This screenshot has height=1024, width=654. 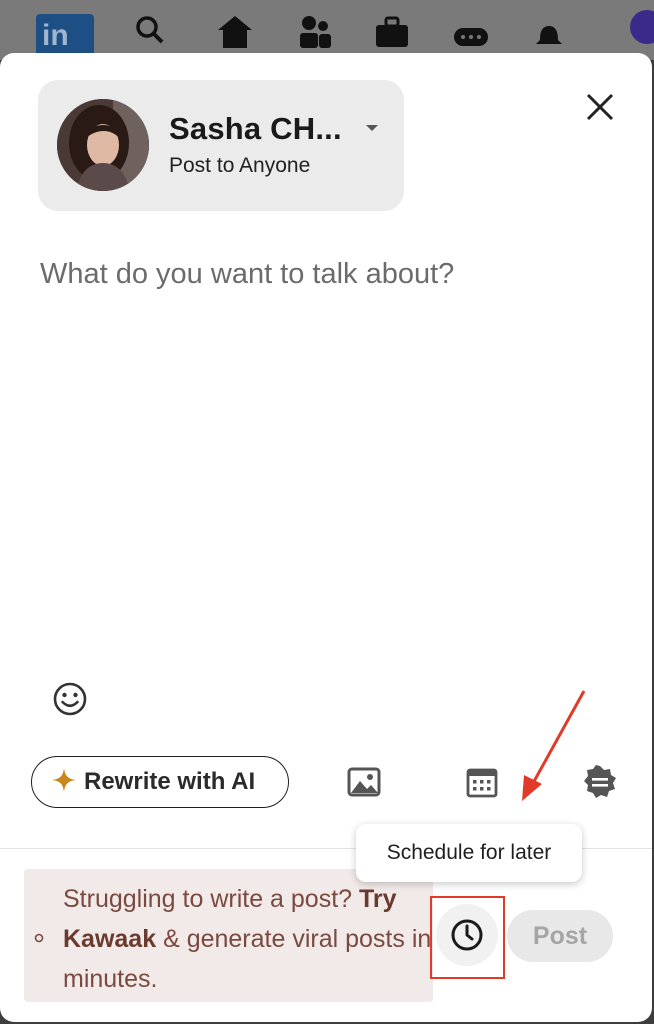 I want to click on close-icon, so click(x=600, y=107).